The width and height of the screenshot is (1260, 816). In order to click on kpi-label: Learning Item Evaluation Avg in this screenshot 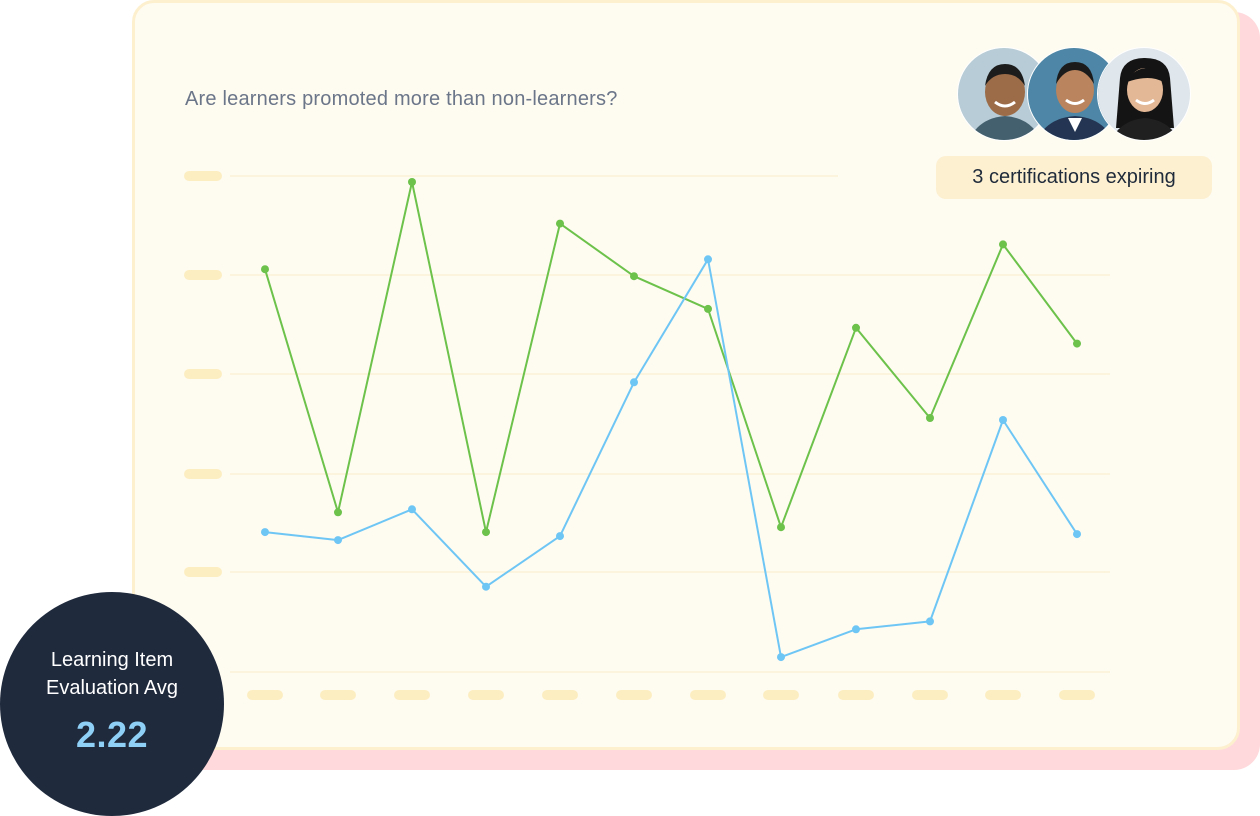, I will do `click(112, 674)`.